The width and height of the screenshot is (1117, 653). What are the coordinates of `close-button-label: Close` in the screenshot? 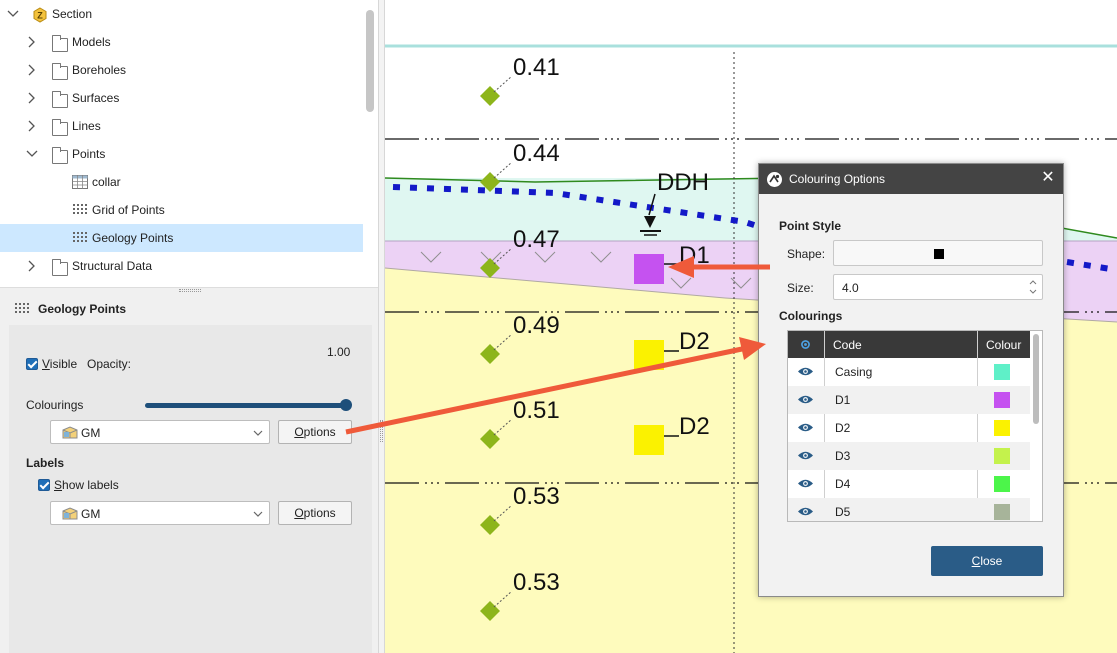 It's located at (987, 561).